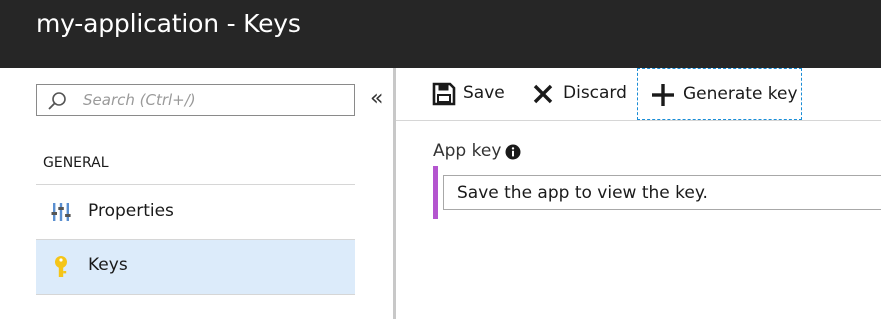 The height and width of the screenshot is (319, 881). I want to click on app-key-label: App key, so click(467, 151).